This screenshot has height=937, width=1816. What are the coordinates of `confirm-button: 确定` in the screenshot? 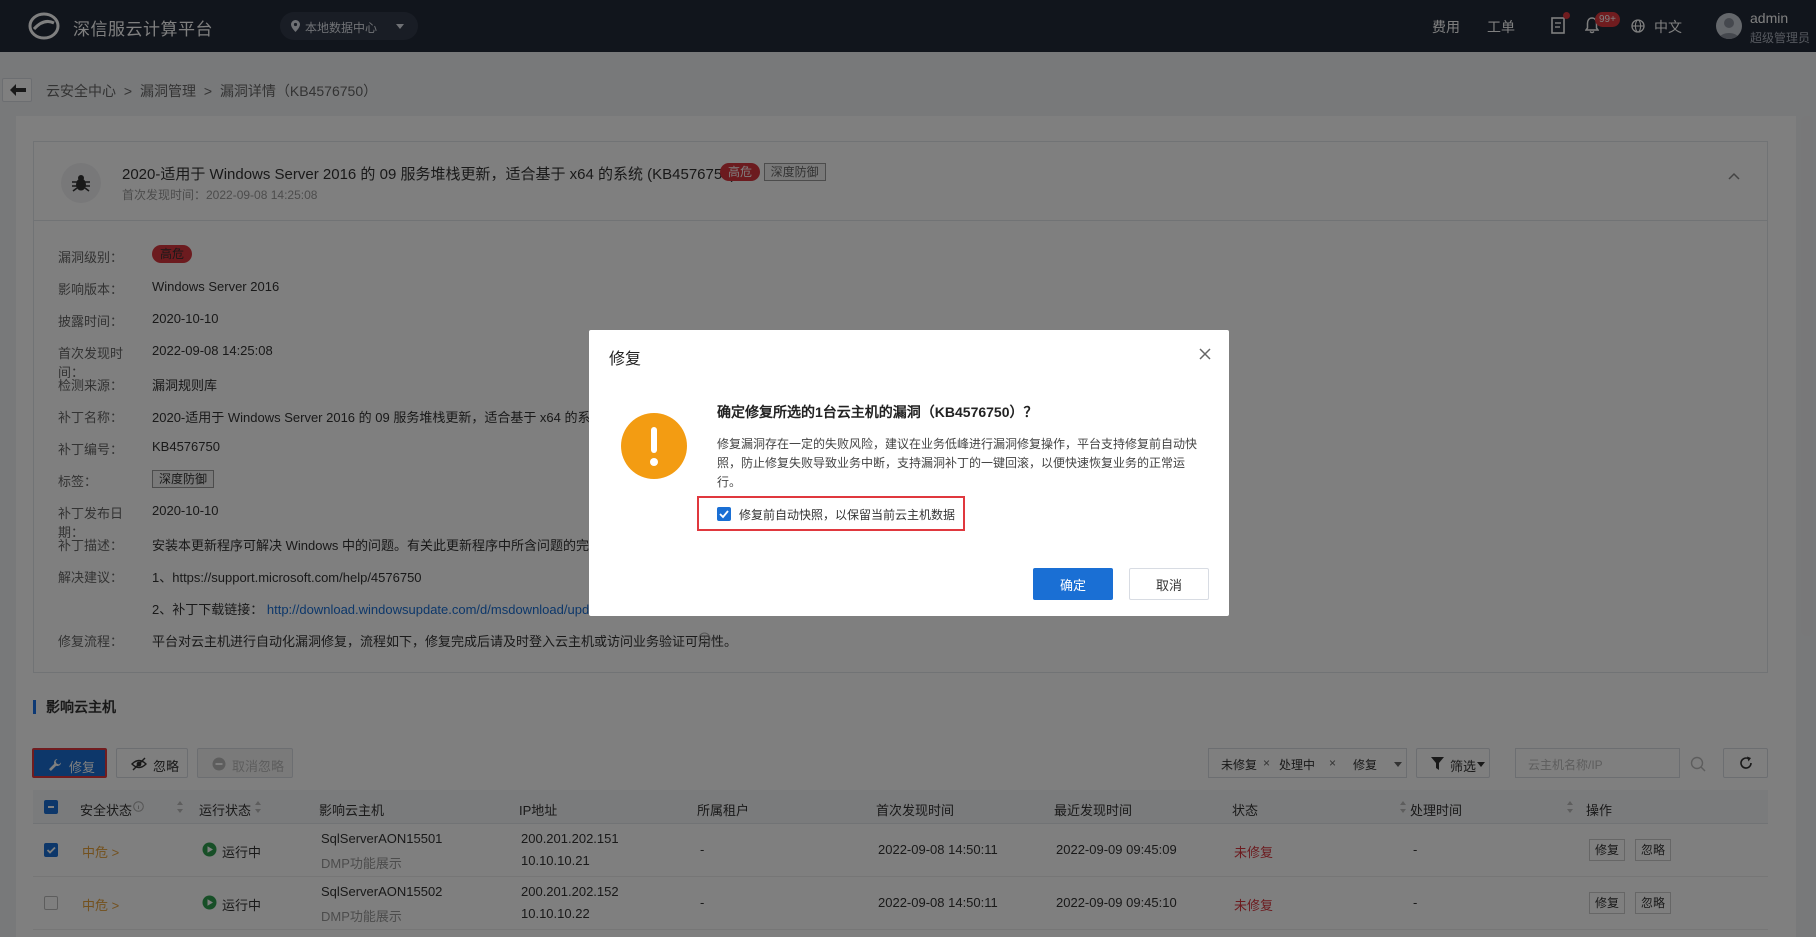 It's located at (1073, 584).